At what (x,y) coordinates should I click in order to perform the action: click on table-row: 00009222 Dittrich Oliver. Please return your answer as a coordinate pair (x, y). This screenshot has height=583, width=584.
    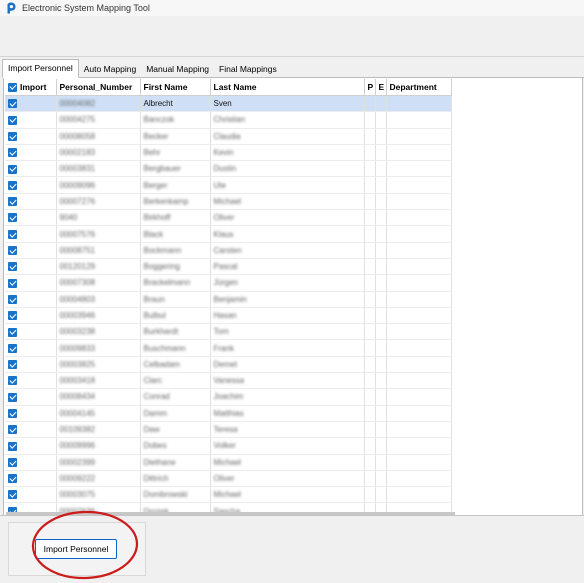
    Looking at the image, I should click on (228, 479).